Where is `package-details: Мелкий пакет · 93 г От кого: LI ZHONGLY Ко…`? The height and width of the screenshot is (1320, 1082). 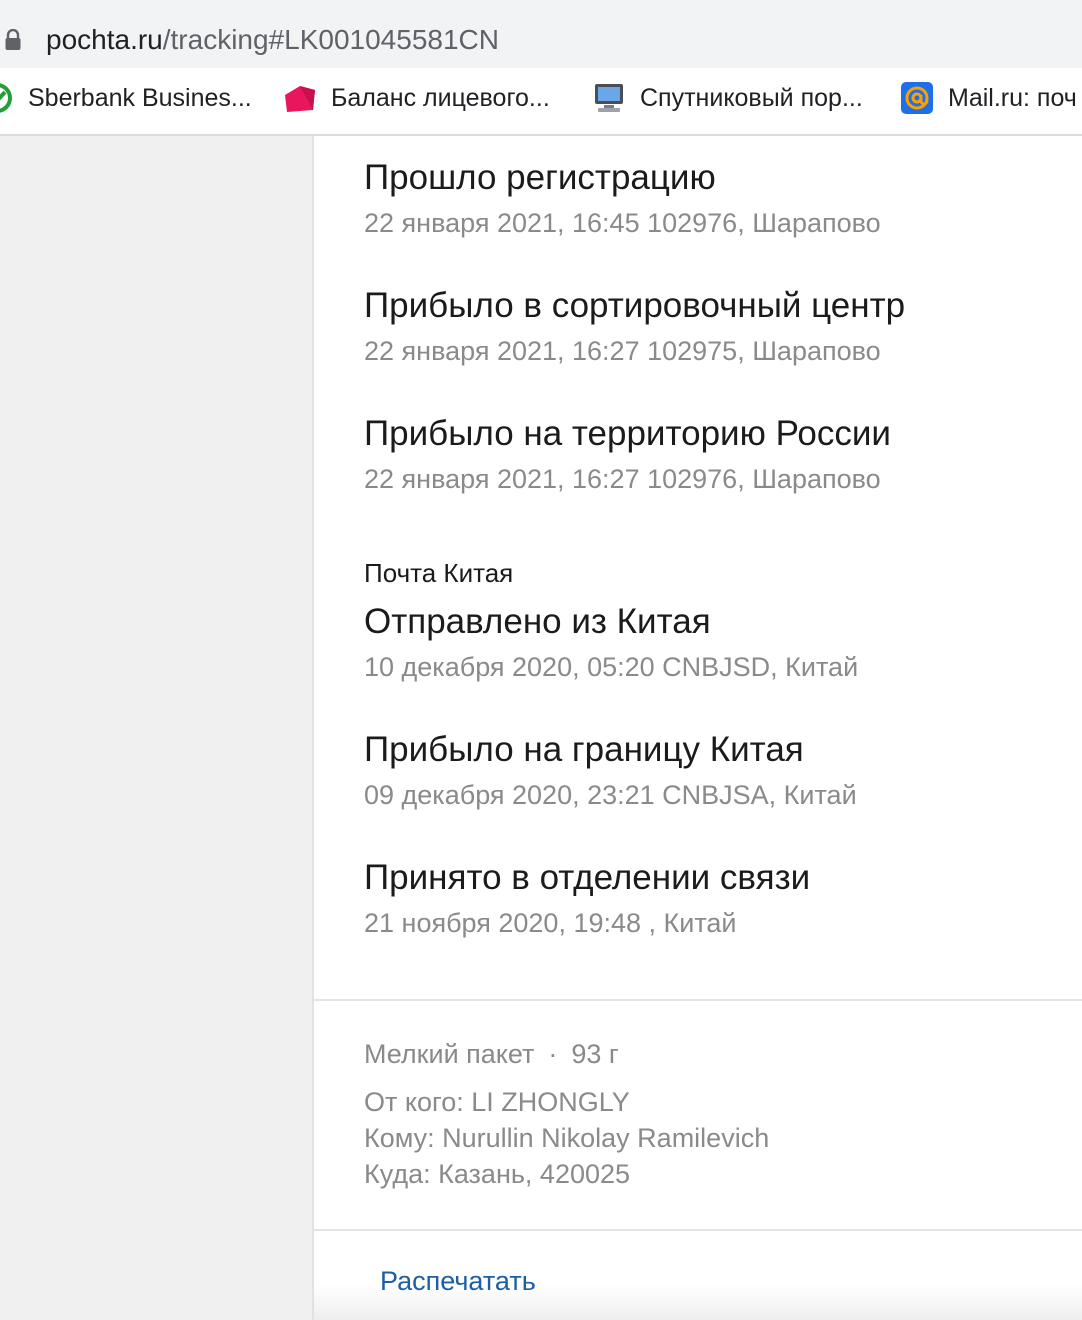 package-details: Мелкий пакет · 93 г От кого: LI ZHONGLY Ко… is located at coordinates (566, 1114).